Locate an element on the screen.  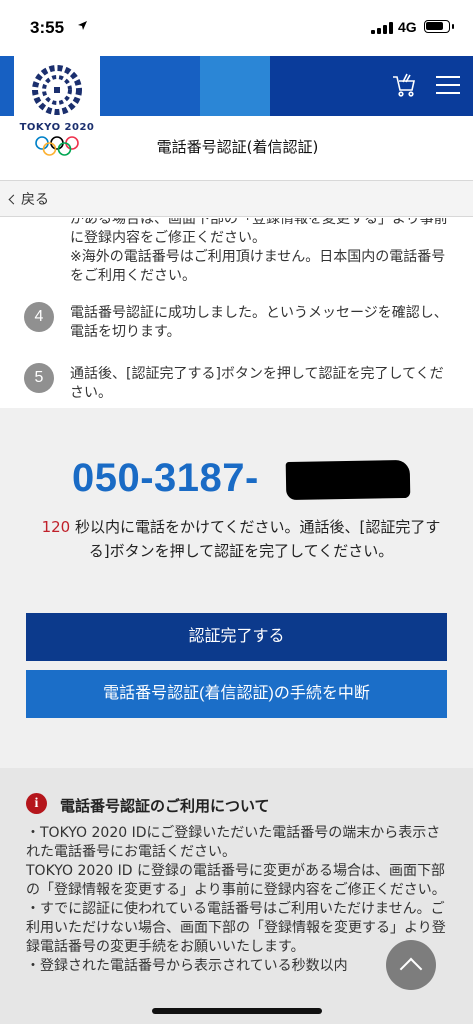
info-icon: i is located at coordinates (36, 803).